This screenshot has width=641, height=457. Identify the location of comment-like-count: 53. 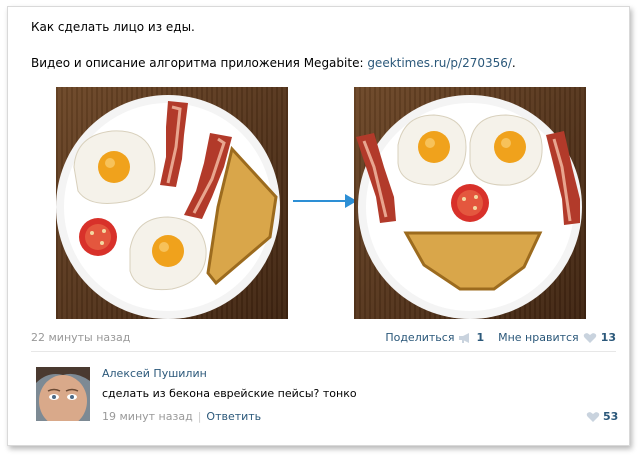
(611, 416).